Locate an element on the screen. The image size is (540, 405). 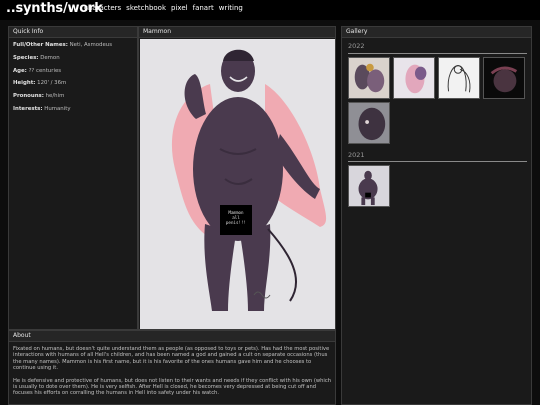
info-value: he/him is located at coordinates (55, 96).